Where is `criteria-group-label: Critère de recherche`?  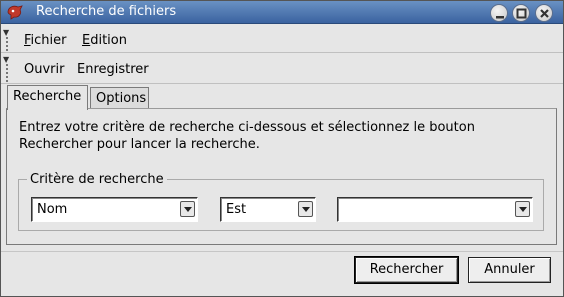 criteria-group-label: Critère de recherche is located at coordinates (97, 179).